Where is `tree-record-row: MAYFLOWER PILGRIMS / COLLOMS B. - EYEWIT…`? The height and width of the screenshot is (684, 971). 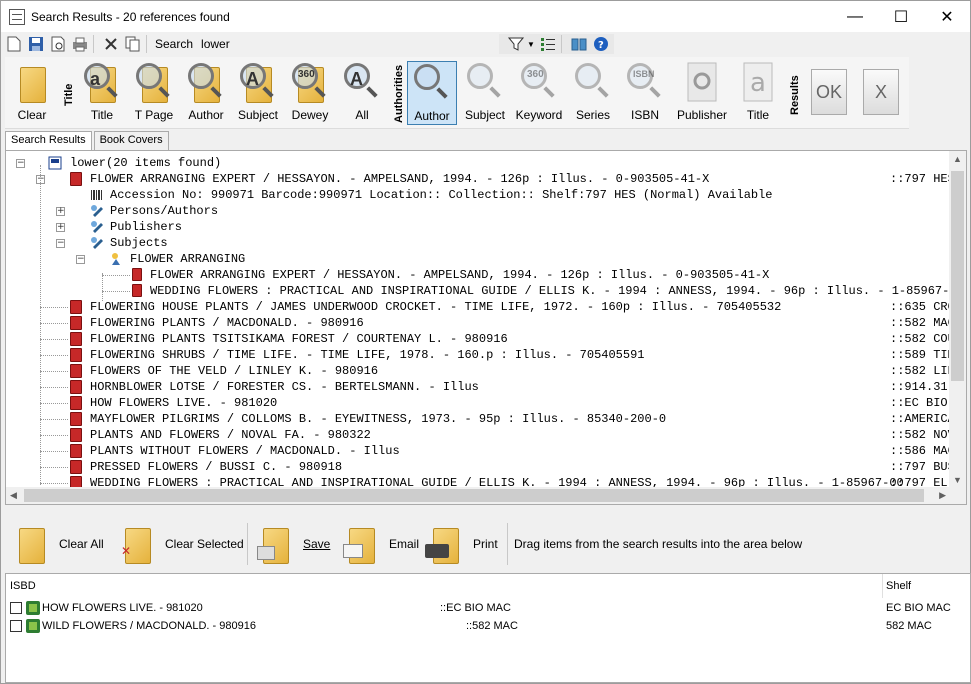
tree-record-row: MAYFLOWER PILGRIMS / COLLOMS B. - EYEWIT… is located at coordinates (478, 419).